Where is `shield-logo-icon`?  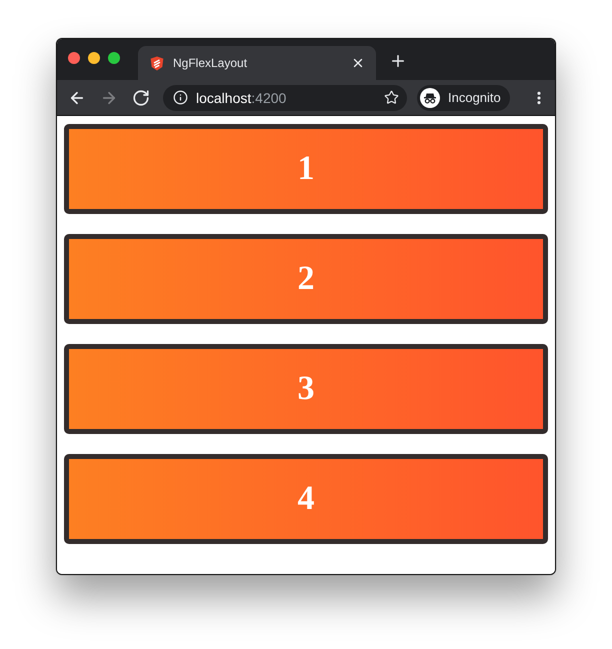
shield-logo-icon is located at coordinates (157, 63).